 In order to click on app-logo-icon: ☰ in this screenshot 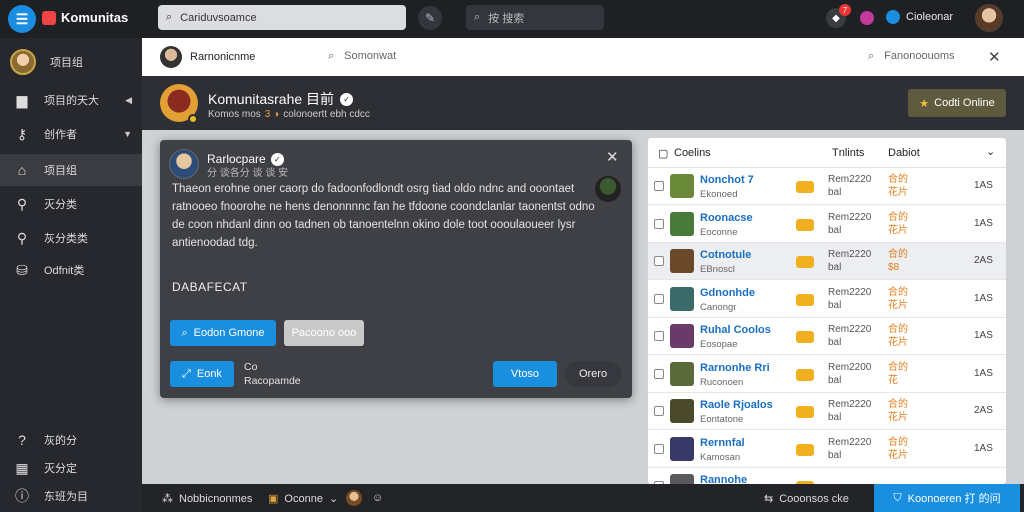, I will do `click(22, 19)`.